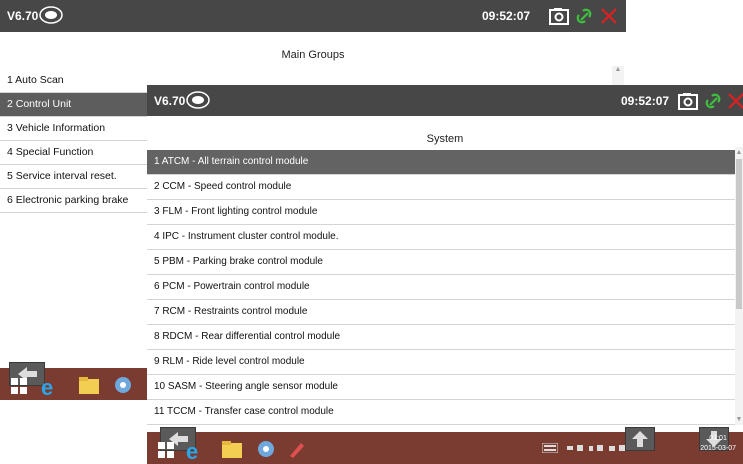 Image resolution: width=743 pixels, height=464 pixels. What do you see at coordinates (441, 262) in the screenshot?
I see `list-item-pbm: 5 PBM - Parking brake control module` at bounding box center [441, 262].